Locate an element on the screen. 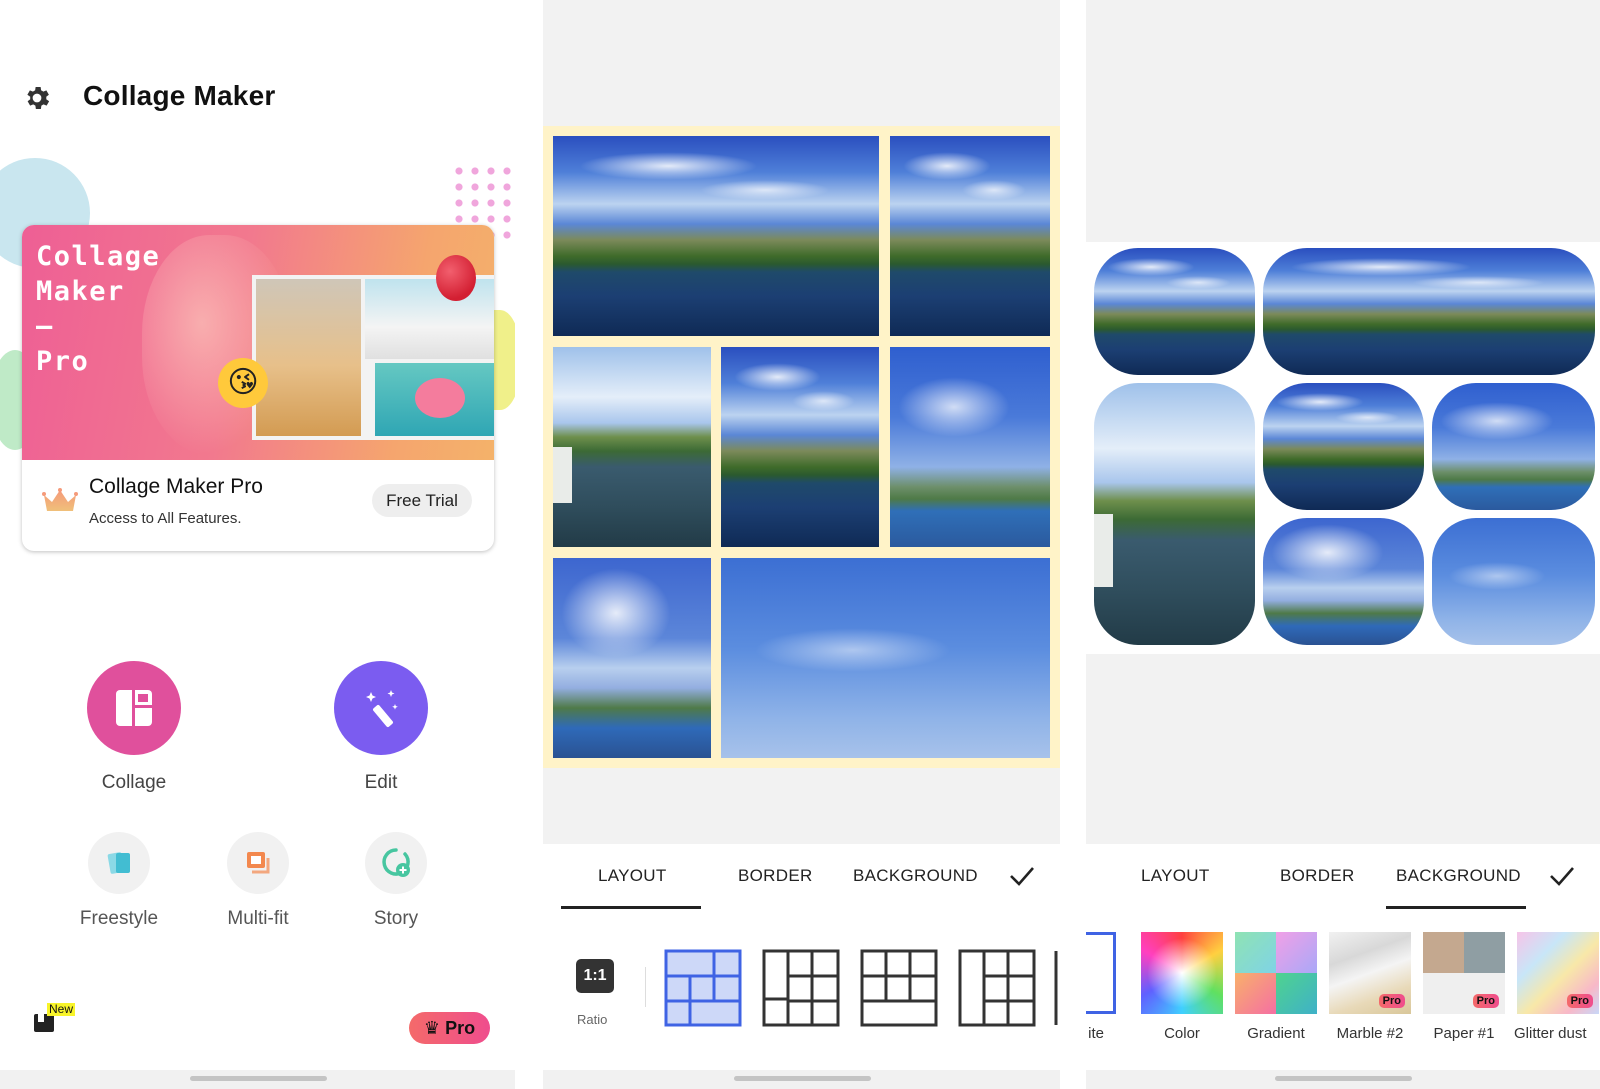 The image size is (1600, 1089). gradient-swatch is located at coordinates (1276, 973).